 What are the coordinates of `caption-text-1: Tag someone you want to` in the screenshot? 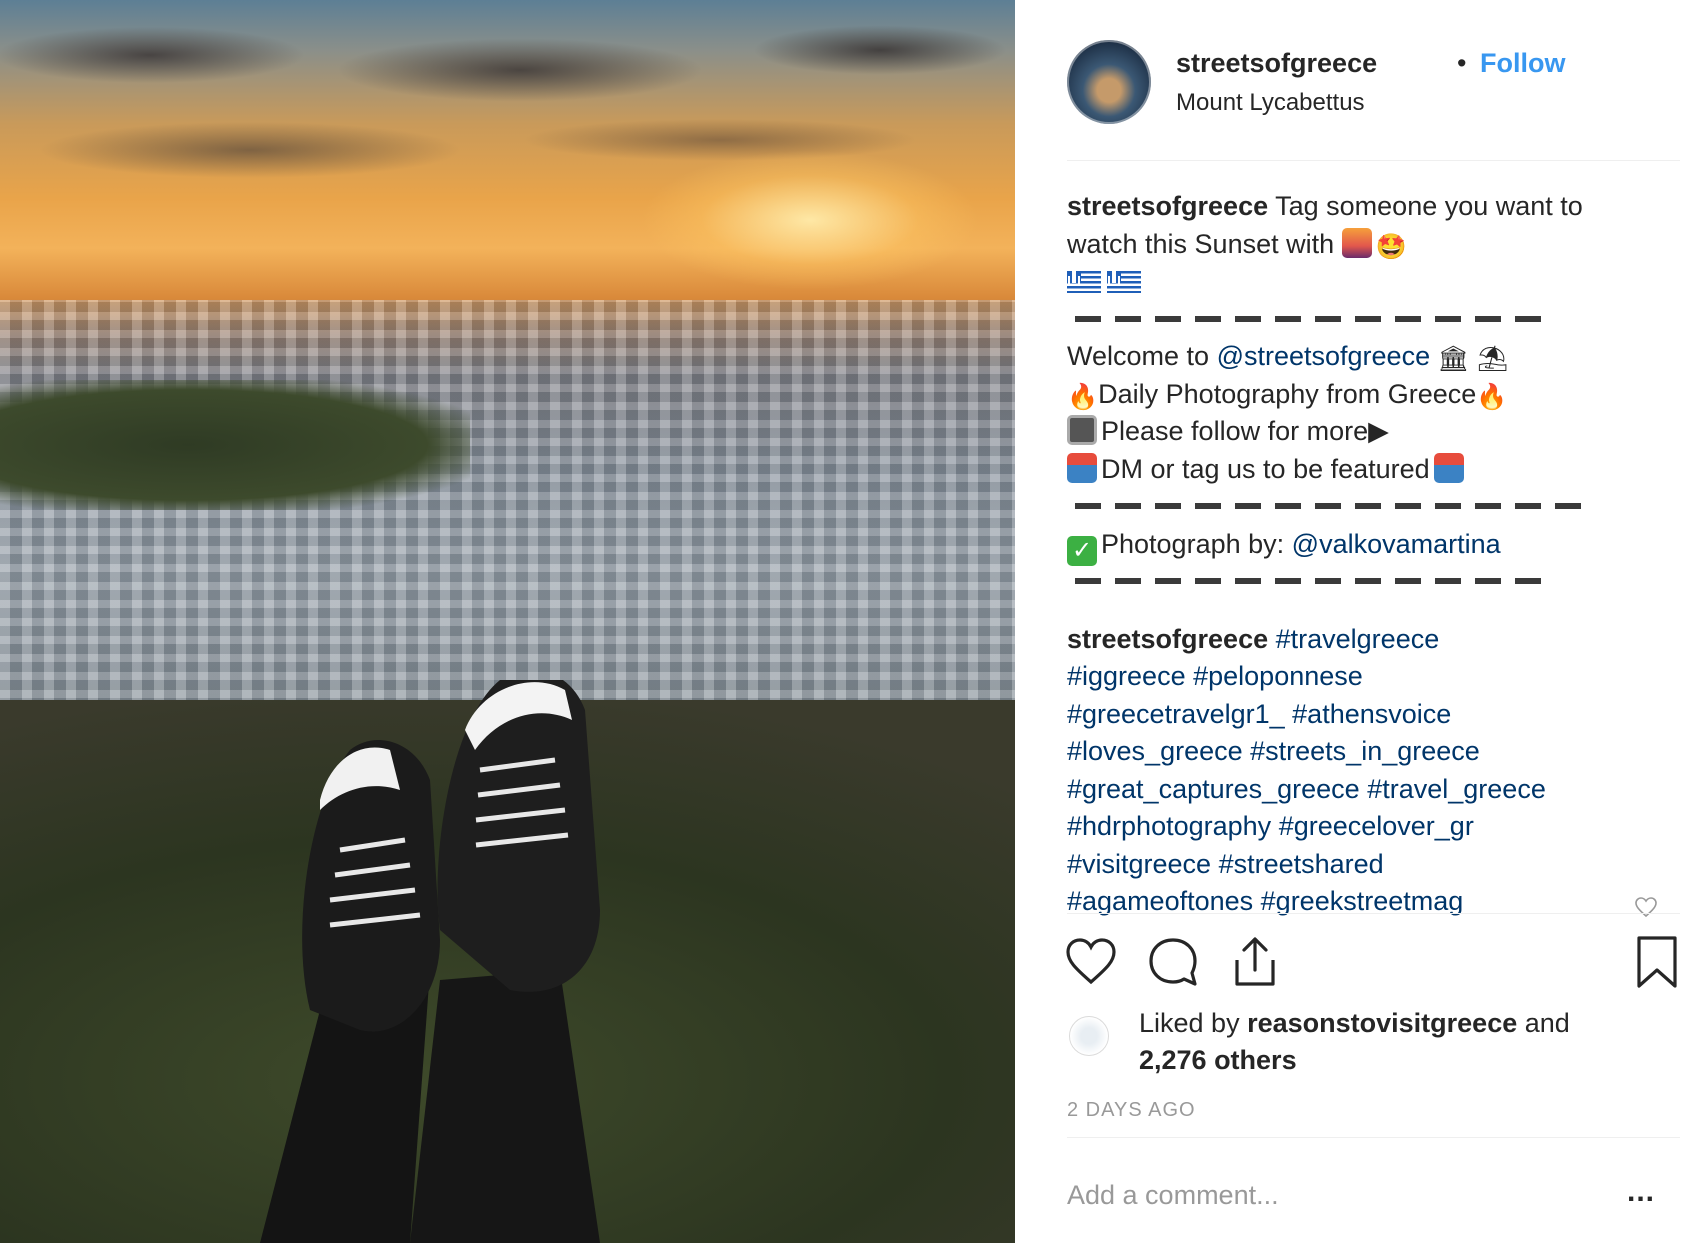 It's located at (1429, 206).